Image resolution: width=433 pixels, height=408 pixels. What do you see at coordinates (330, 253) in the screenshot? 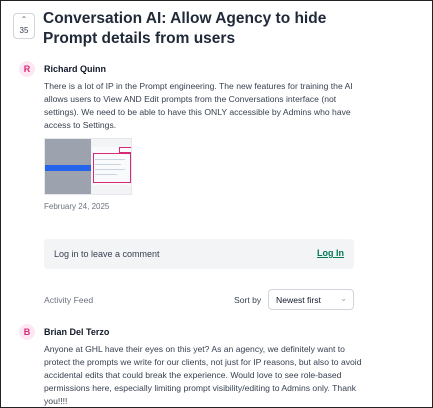
I see `login-link: Log In` at bounding box center [330, 253].